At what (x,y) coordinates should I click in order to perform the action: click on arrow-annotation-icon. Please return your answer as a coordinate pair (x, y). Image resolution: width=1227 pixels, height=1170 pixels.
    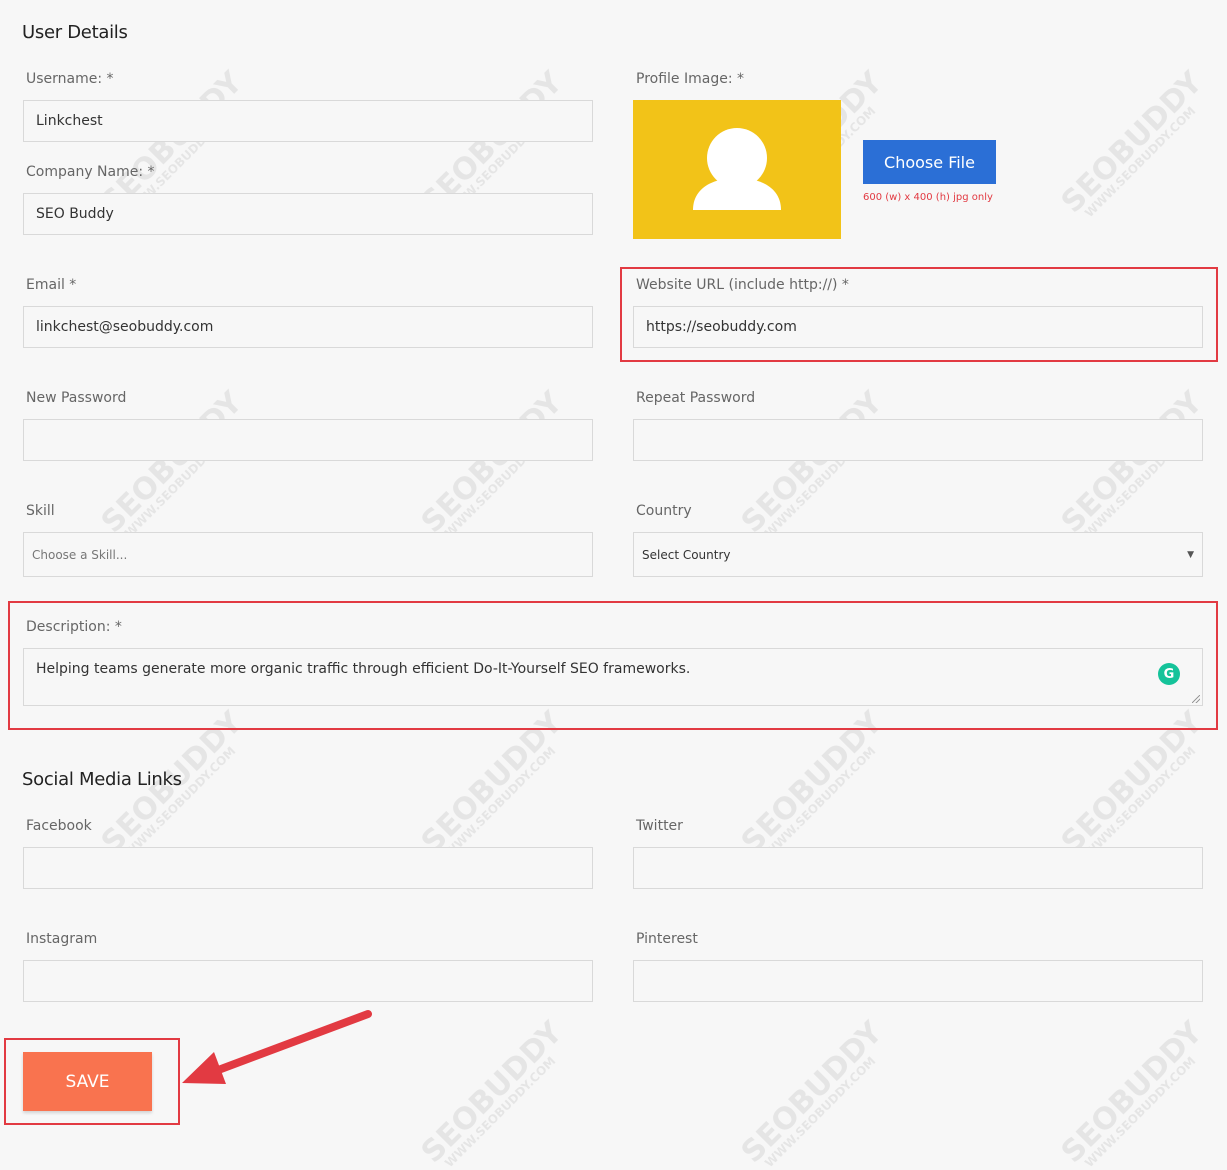
    Looking at the image, I should click on (277, 1047).